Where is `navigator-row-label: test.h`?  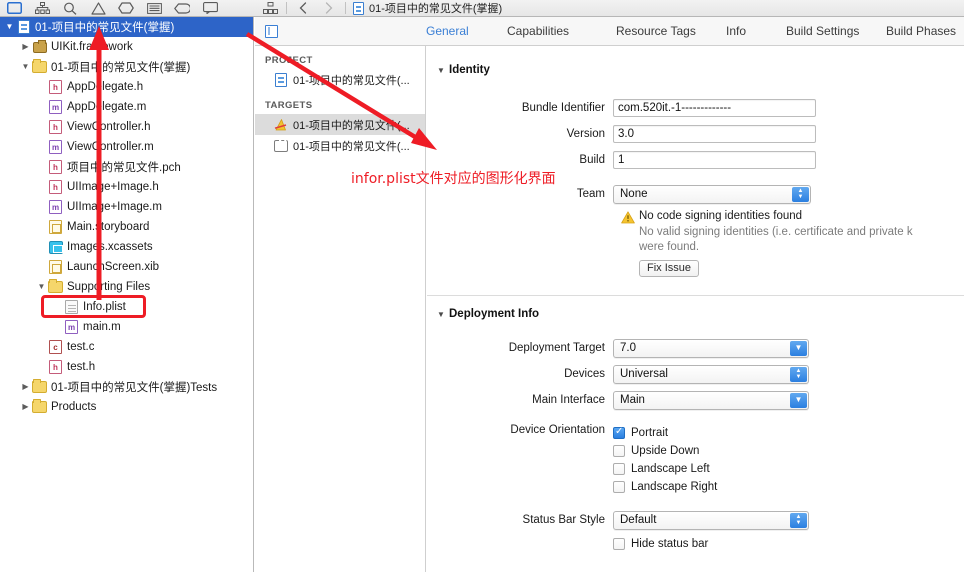 navigator-row-label: test.h is located at coordinates (81, 367).